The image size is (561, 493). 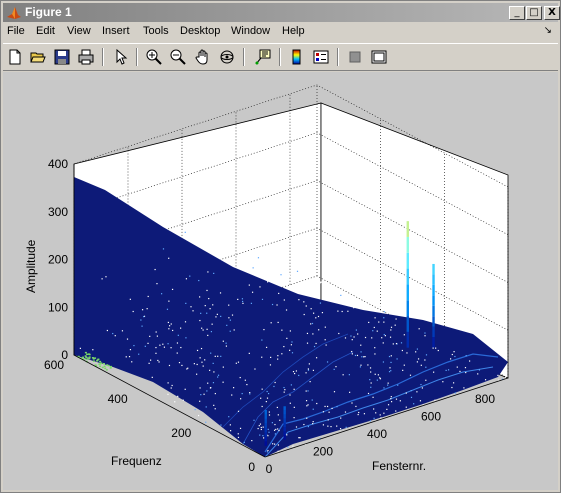 What do you see at coordinates (552, 13) in the screenshot?
I see `close-button: X` at bounding box center [552, 13].